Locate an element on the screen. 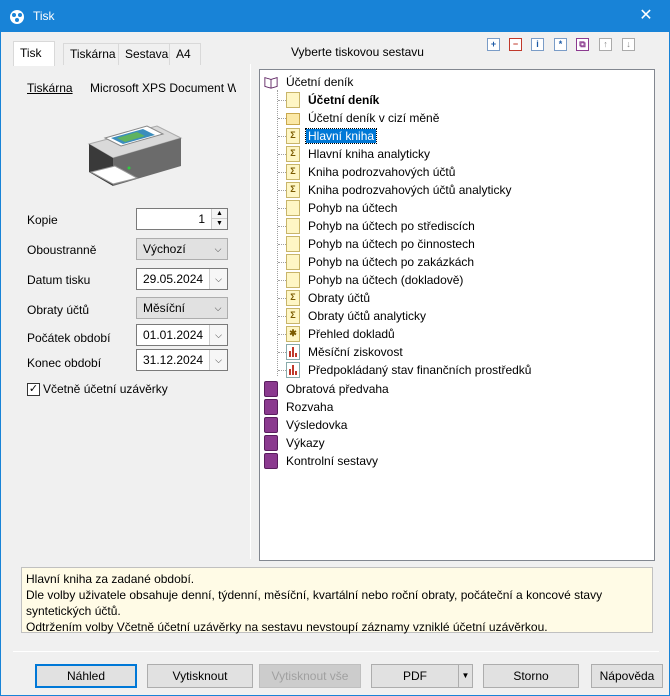  print-all-button: Vytisknout vše is located at coordinates (310, 676).